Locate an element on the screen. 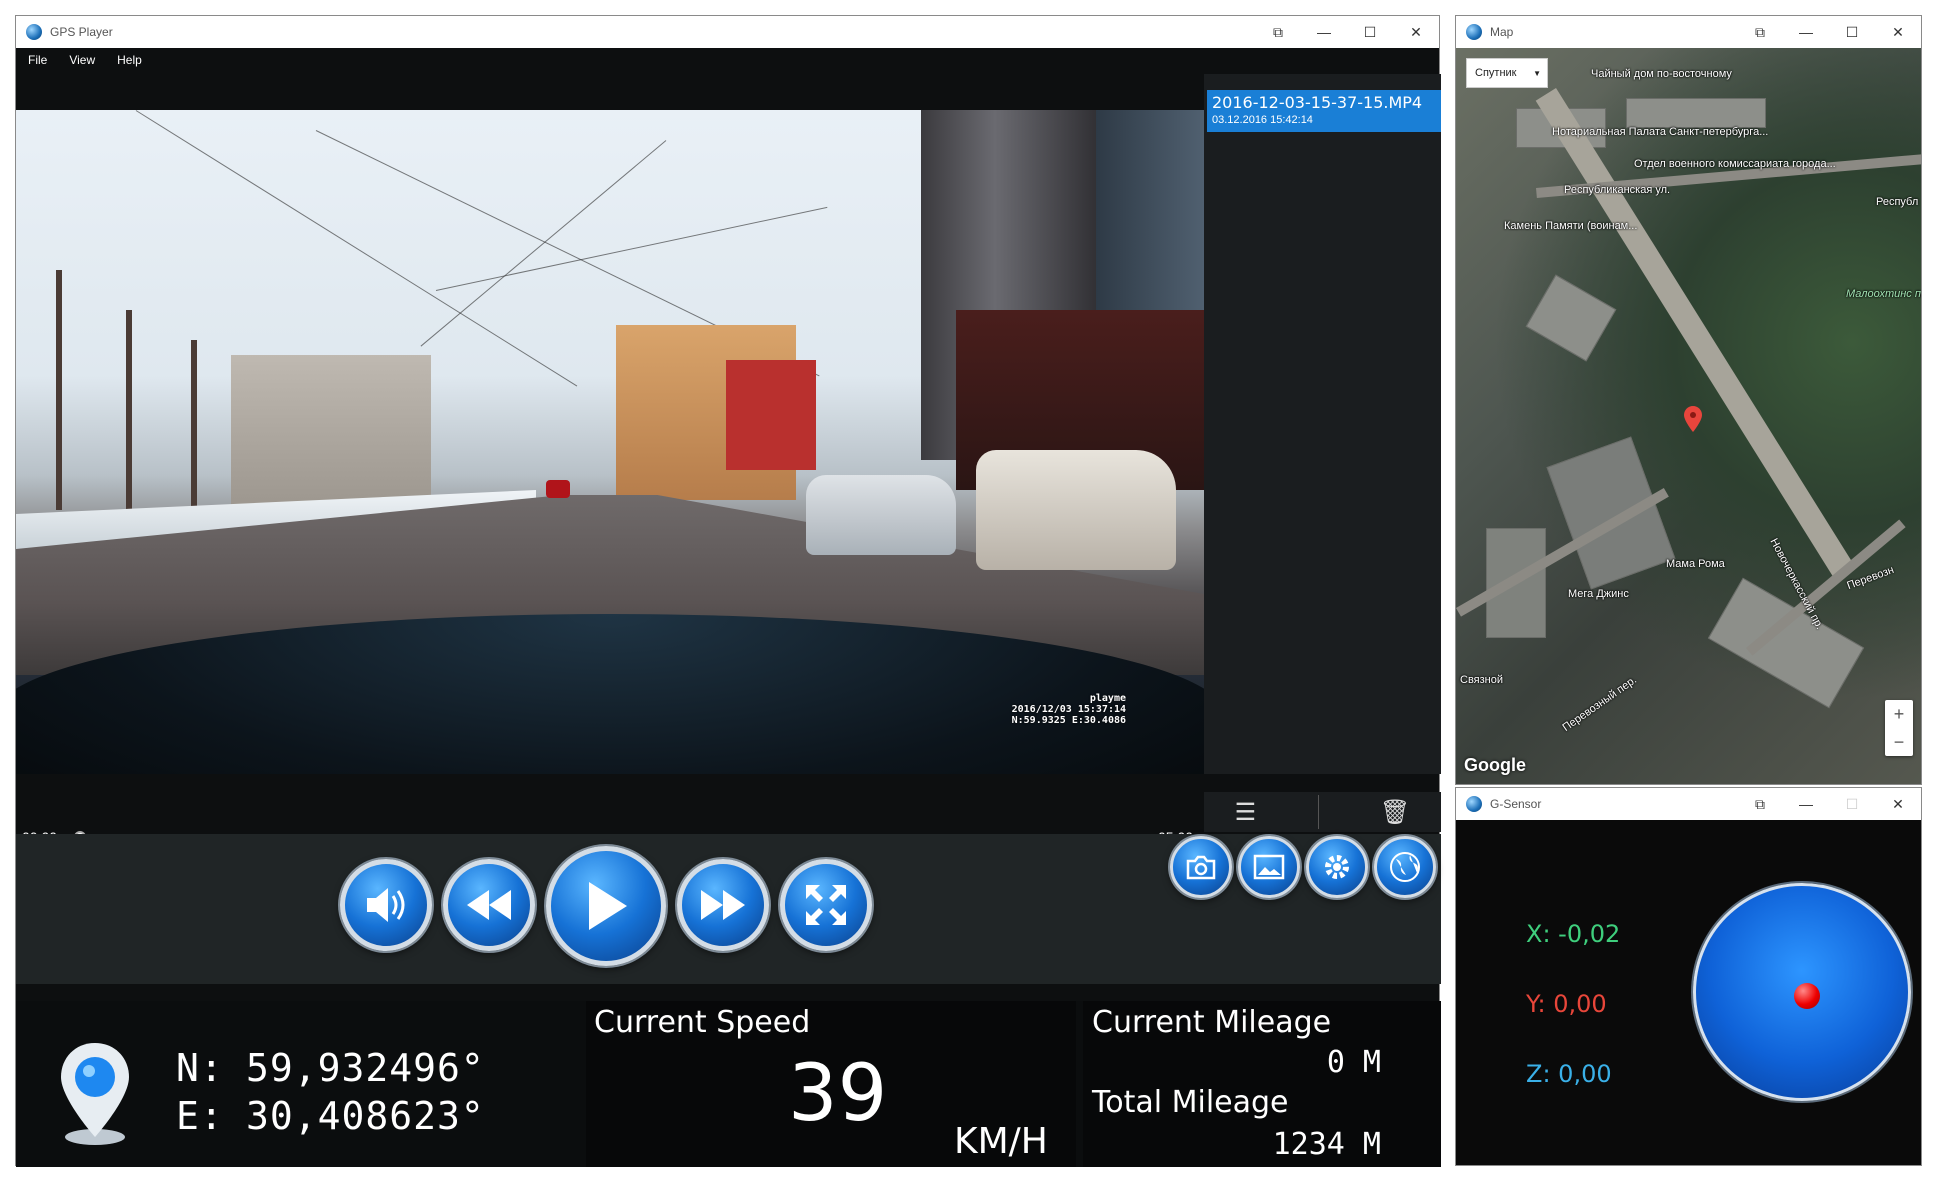 This screenshot has width=1937, height=1181. trash-icon: 🗑 is located at coordinates (1395, 812).